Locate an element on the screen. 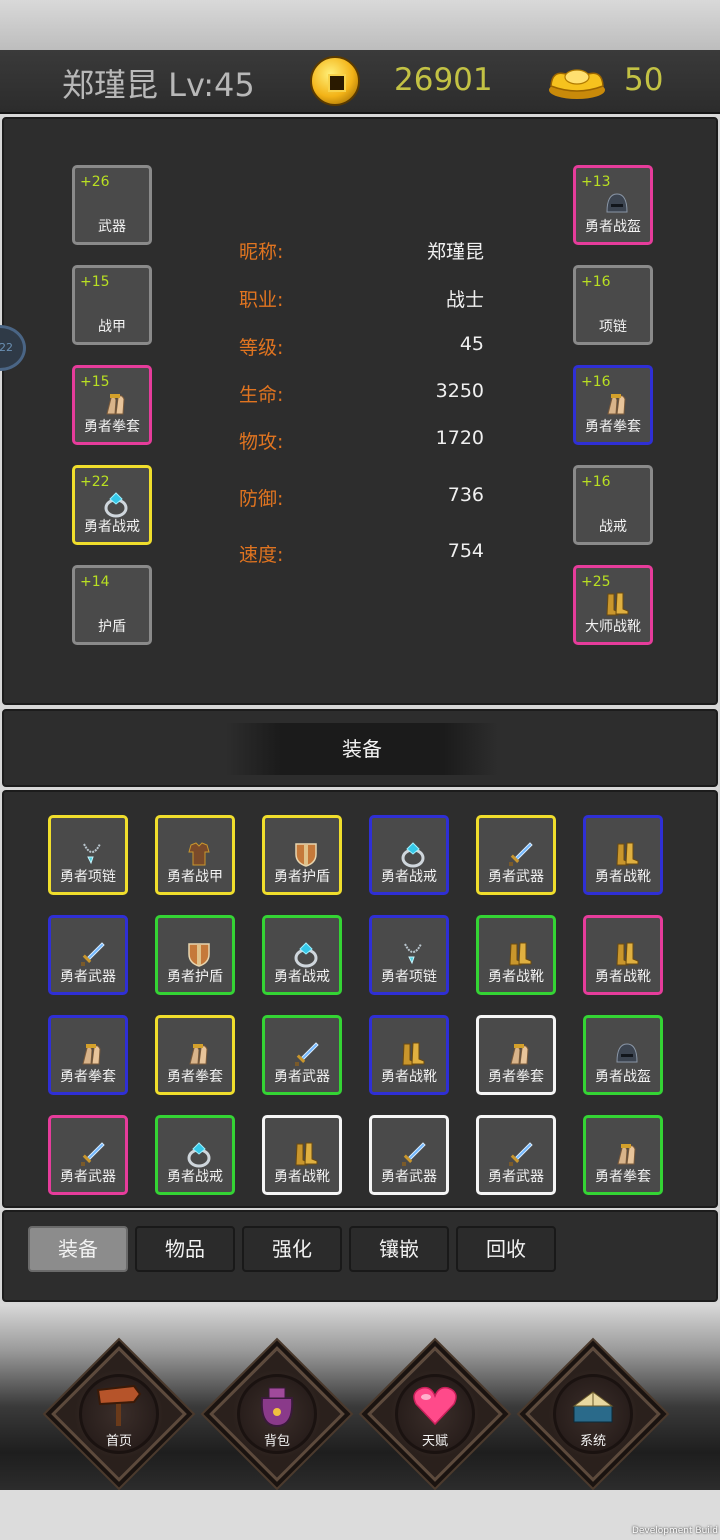 The width and height of the screenshot is (720, 1540). nav-talent-button: 天赋 is located at coordinates (435, 1414).